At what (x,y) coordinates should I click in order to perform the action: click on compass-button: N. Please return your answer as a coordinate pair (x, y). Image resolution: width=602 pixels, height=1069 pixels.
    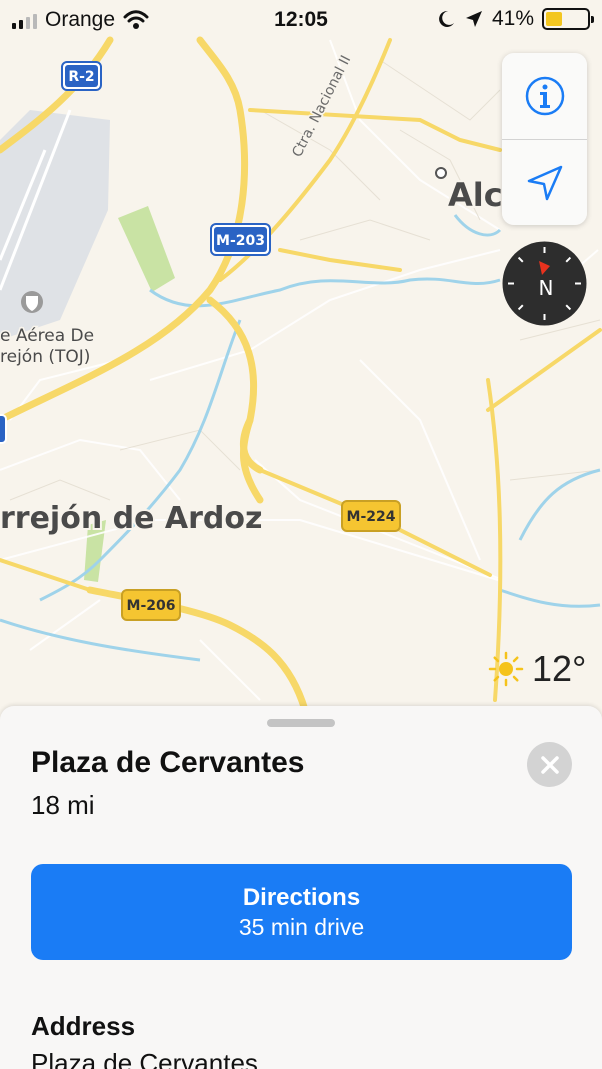
    Looking at the image, I should click on (544, 283).